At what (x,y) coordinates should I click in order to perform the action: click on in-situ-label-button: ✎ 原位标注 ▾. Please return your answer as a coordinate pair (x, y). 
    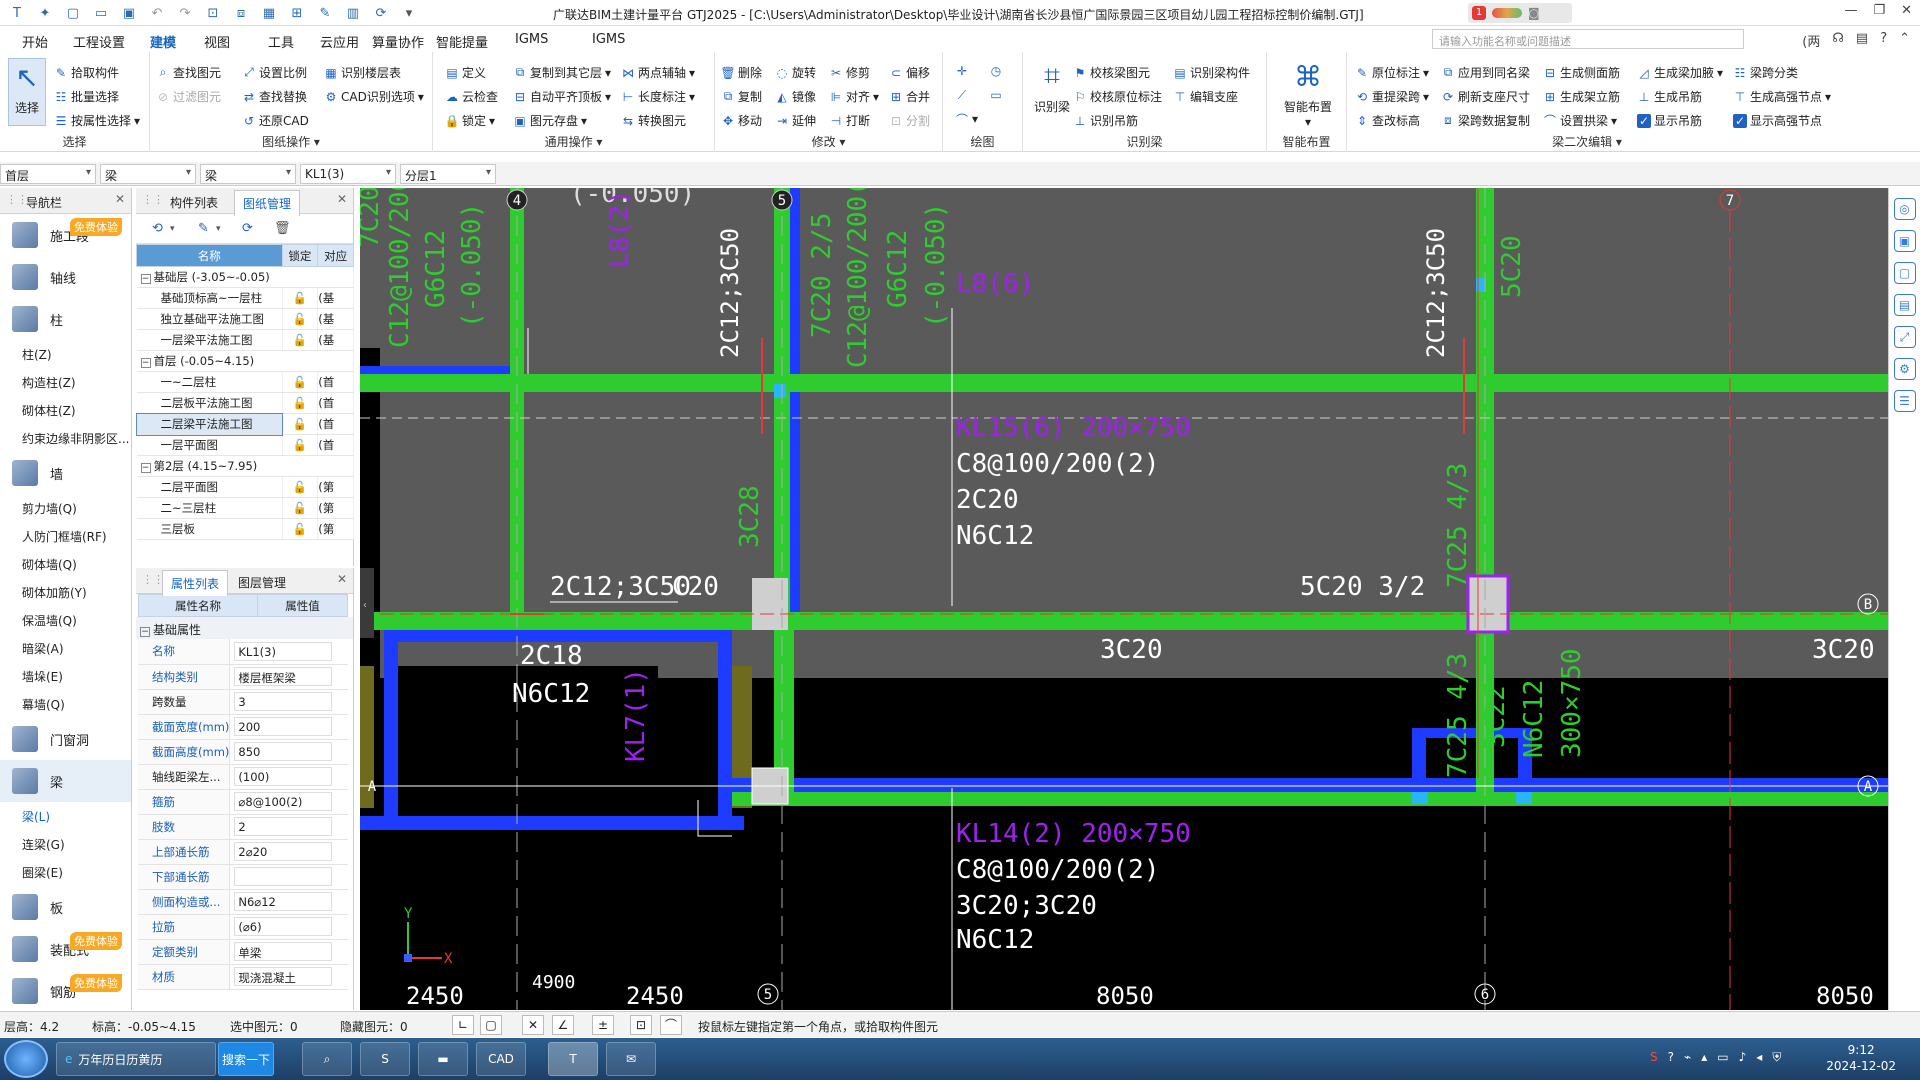
    Looking at the image, I should click on (1392, 72).